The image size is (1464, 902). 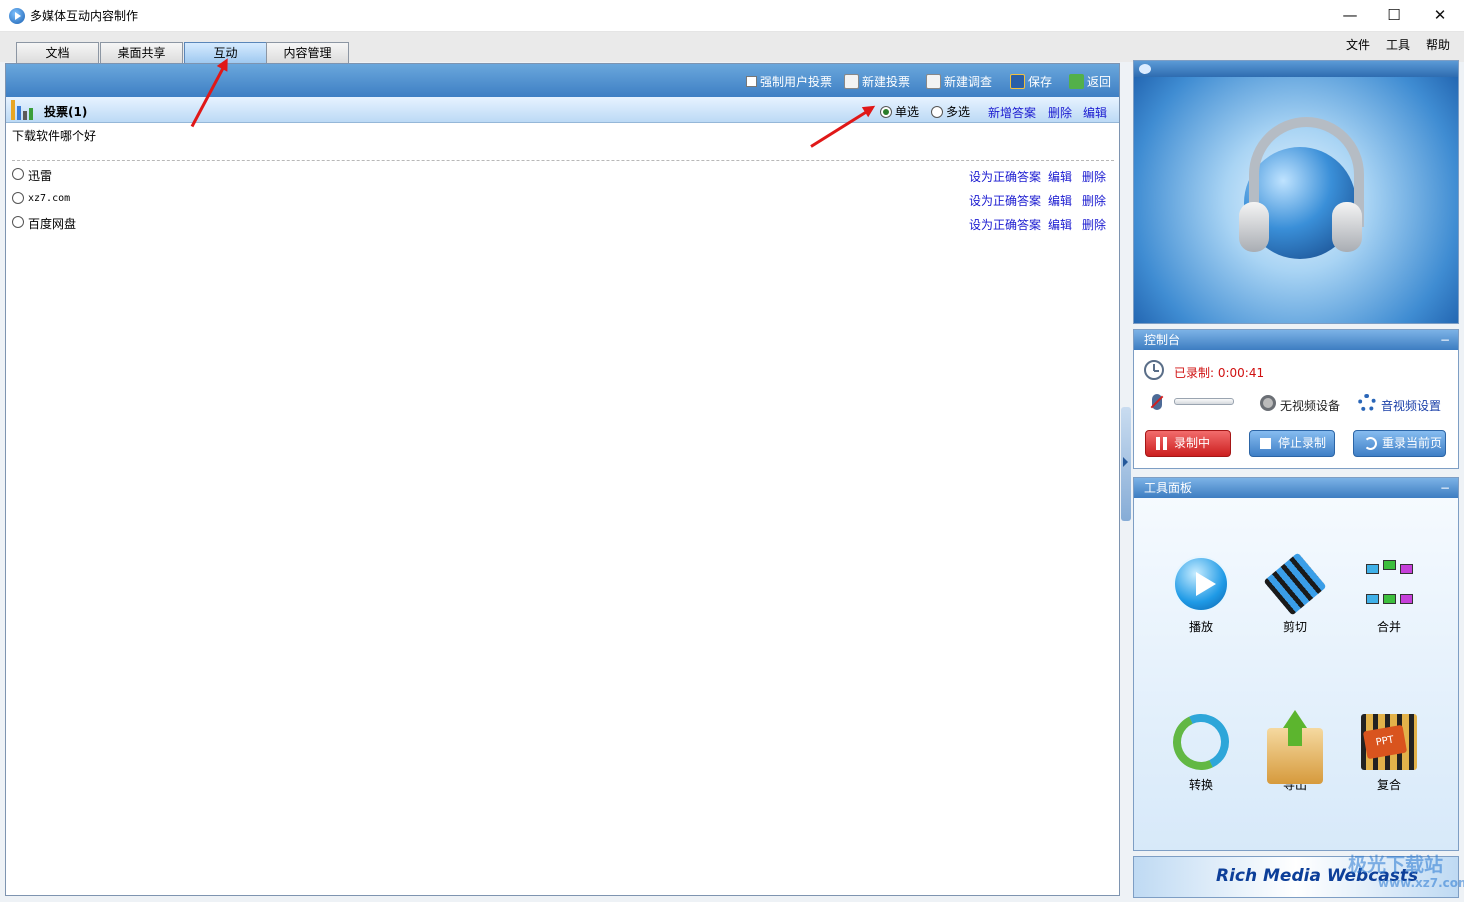 What do you see at coordinates (1095, 112) in the screenshot?
I see `edit-vote-link: 编辑` at bounding box center [1095, 112].